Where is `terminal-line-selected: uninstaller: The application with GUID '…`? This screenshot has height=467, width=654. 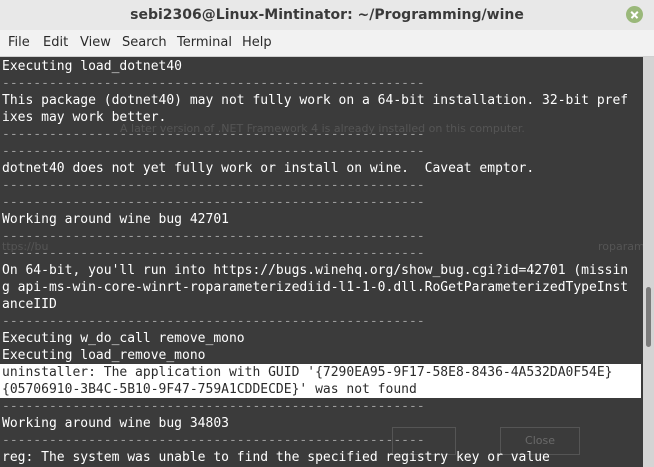 terminal-line-selected: uninstaller: The application with GUID '… is located at coordinates (307, 372).